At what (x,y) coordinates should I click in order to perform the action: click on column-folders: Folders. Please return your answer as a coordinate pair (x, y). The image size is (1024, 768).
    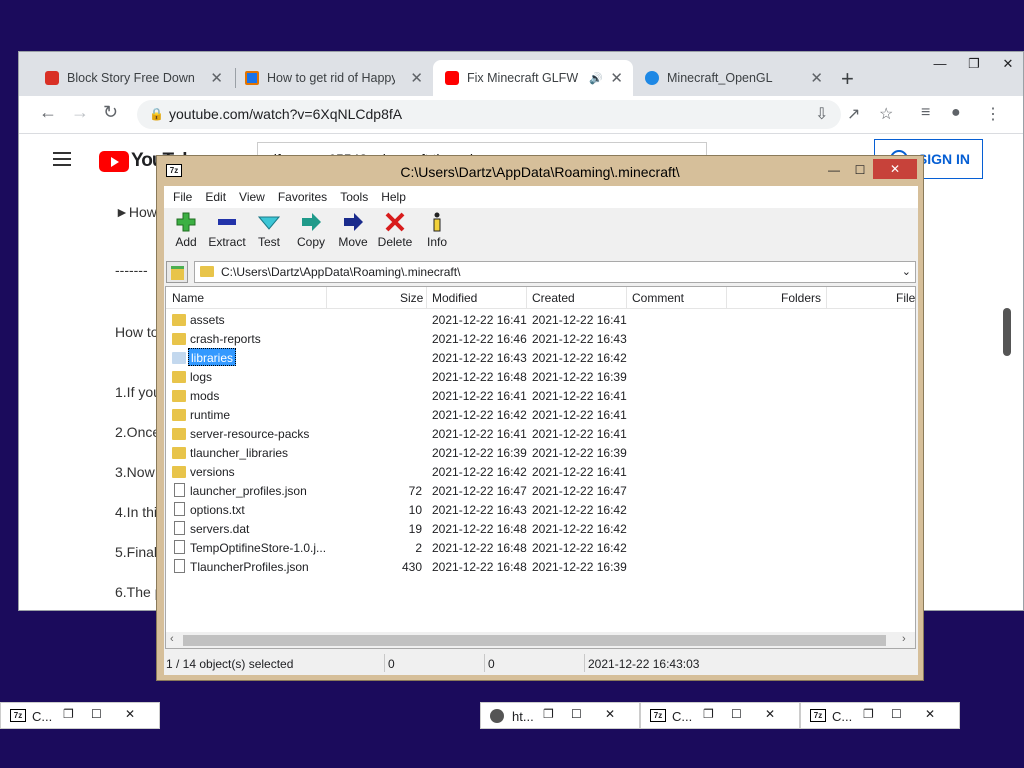
    Looking at the image, I should click on (801, 298).